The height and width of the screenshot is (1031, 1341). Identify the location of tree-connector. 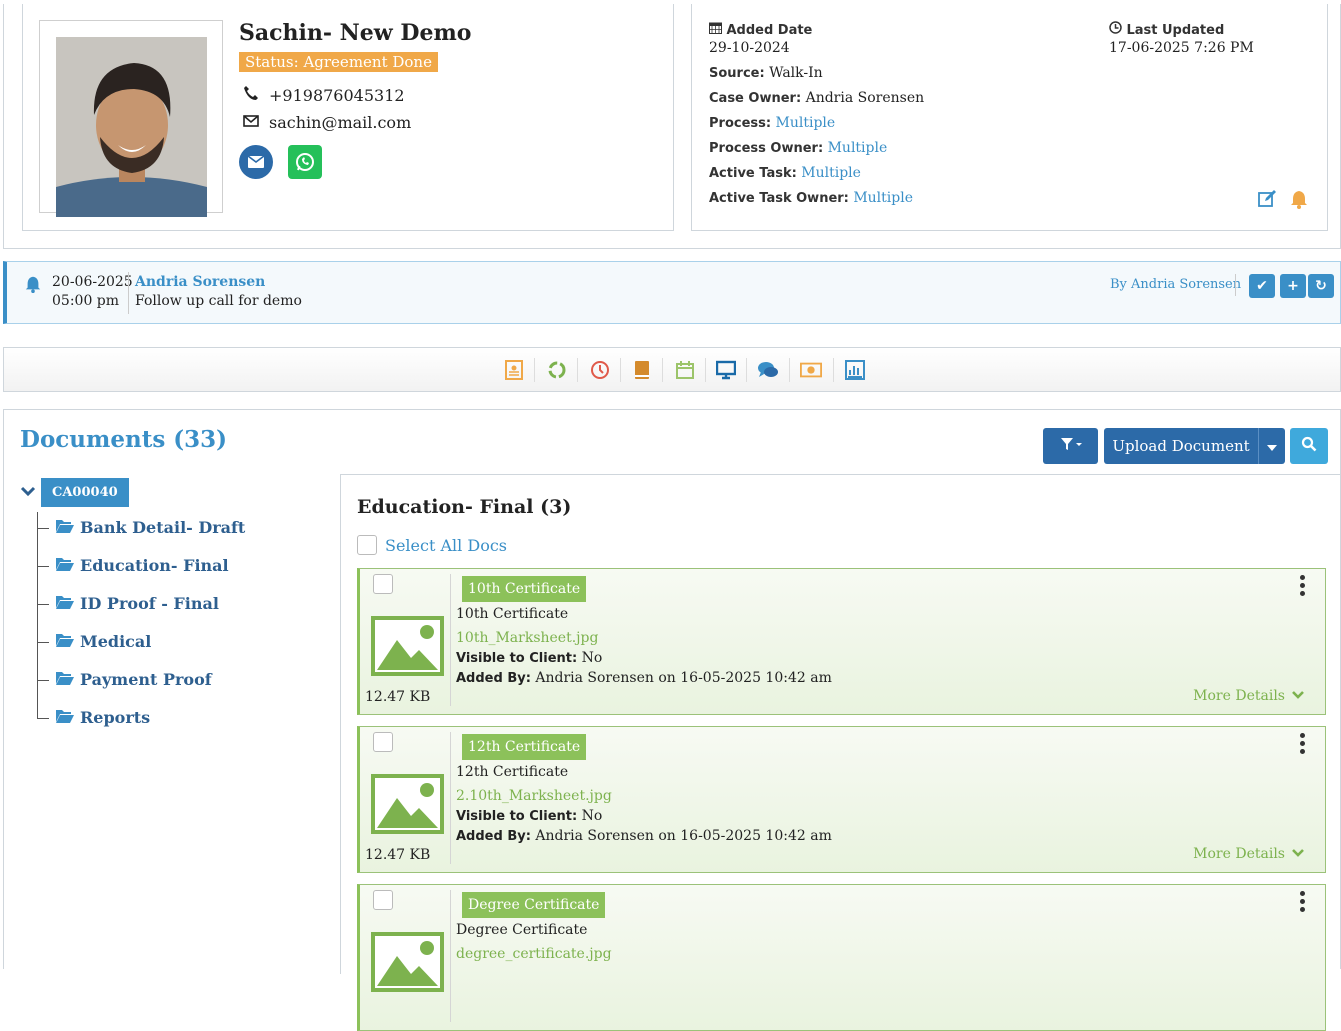
(43, 604).